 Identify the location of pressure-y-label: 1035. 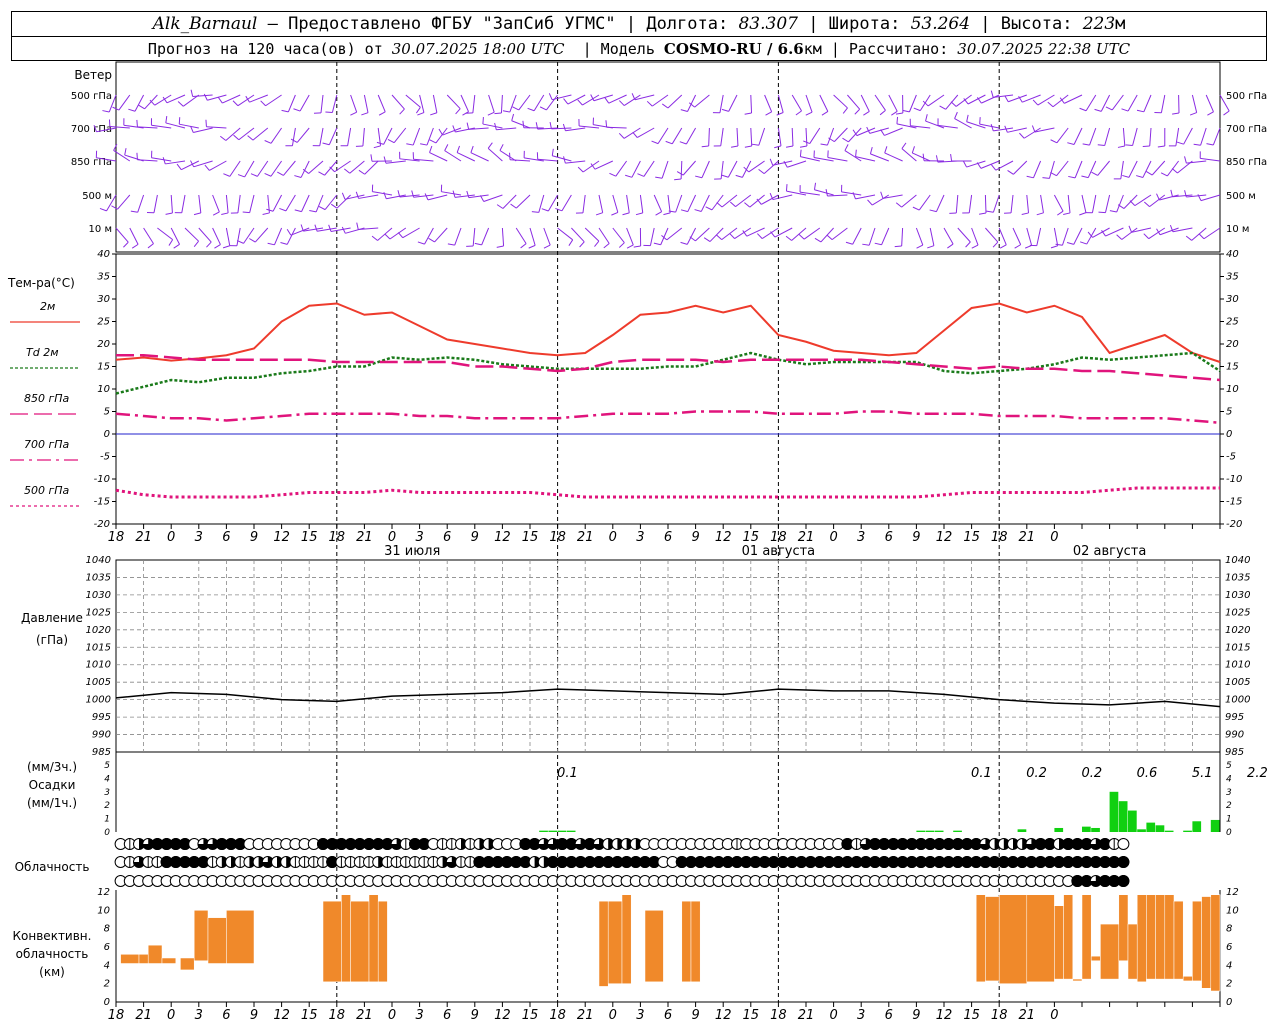
(1237, 577).